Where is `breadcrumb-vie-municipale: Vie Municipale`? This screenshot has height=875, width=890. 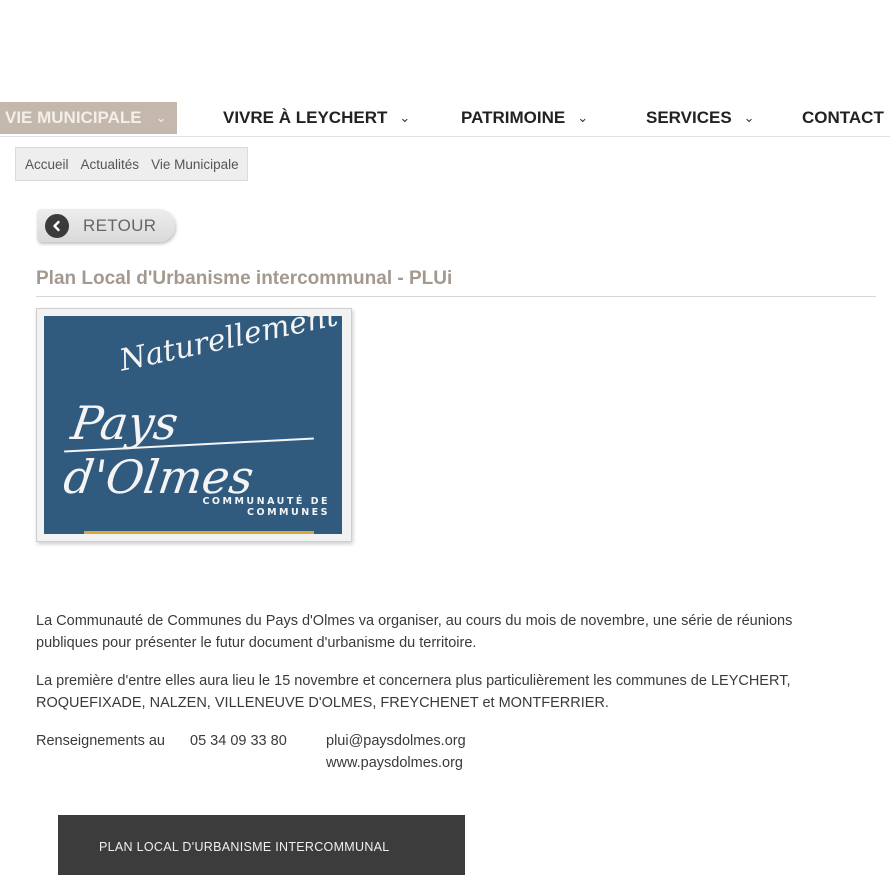 breadcrumb-vie-municipale: Vie Municipale is located at coordinates (195, 164).